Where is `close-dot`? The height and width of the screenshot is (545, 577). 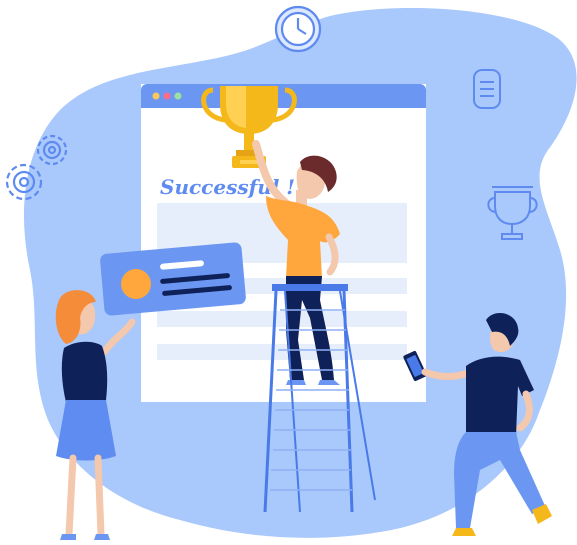 close-dot is located at coordinates (178, 96).